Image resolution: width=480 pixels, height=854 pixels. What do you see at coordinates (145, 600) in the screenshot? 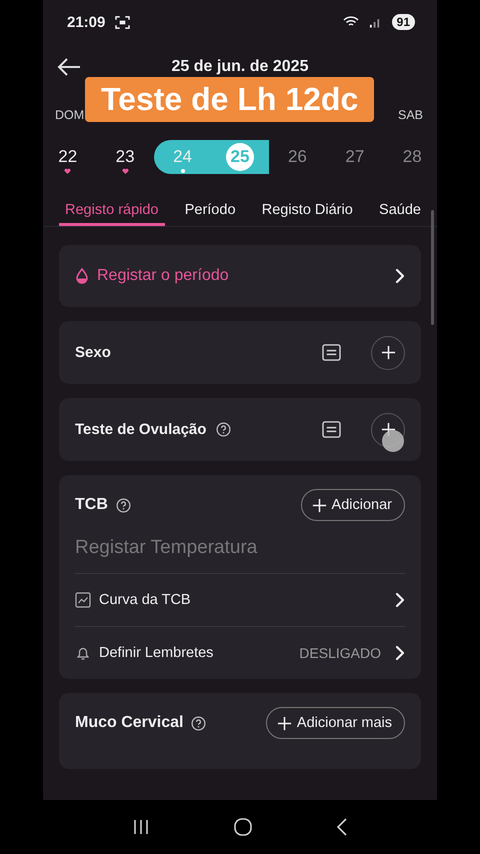
I see `row-label: Curva da TCB` at bounding box center [145, 600].